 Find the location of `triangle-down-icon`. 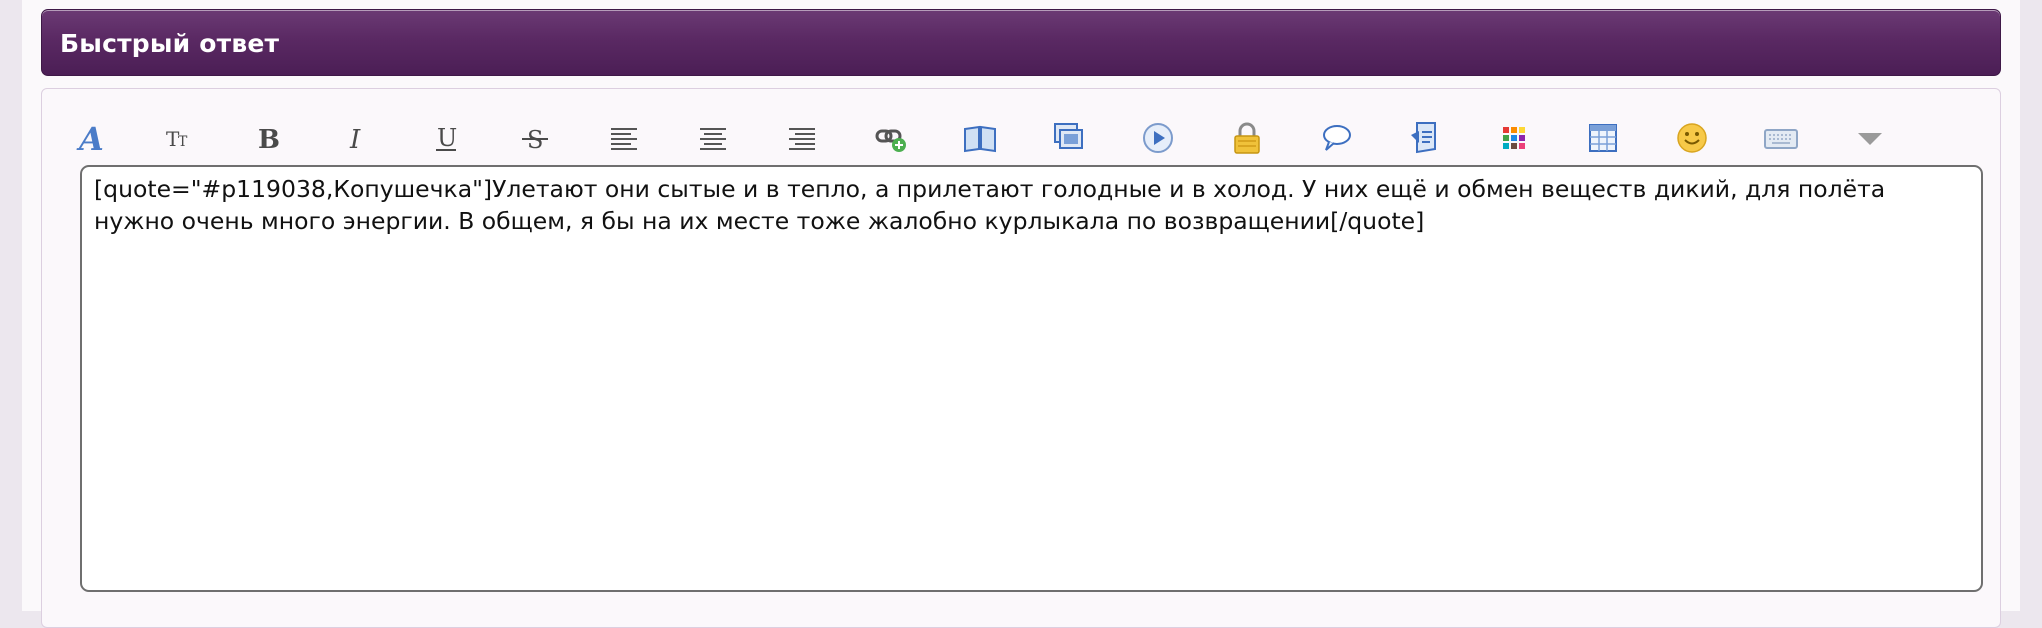

triangle-down-icon is located at coordinates (1870, 138).